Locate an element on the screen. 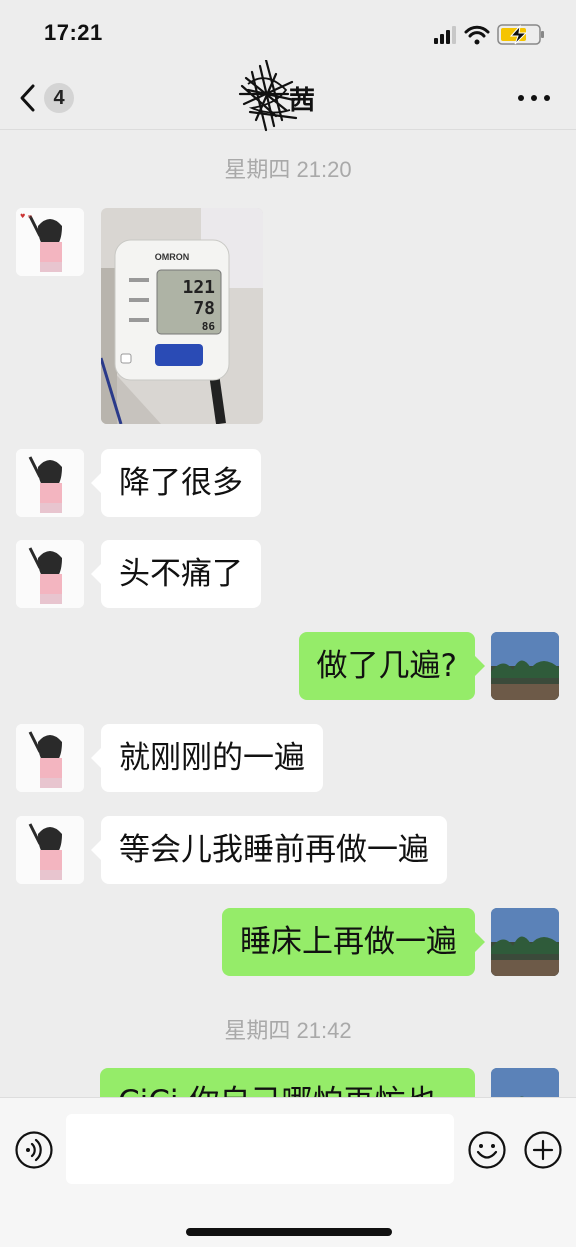  chat-input-bar is located at coordinates (288, 1172).